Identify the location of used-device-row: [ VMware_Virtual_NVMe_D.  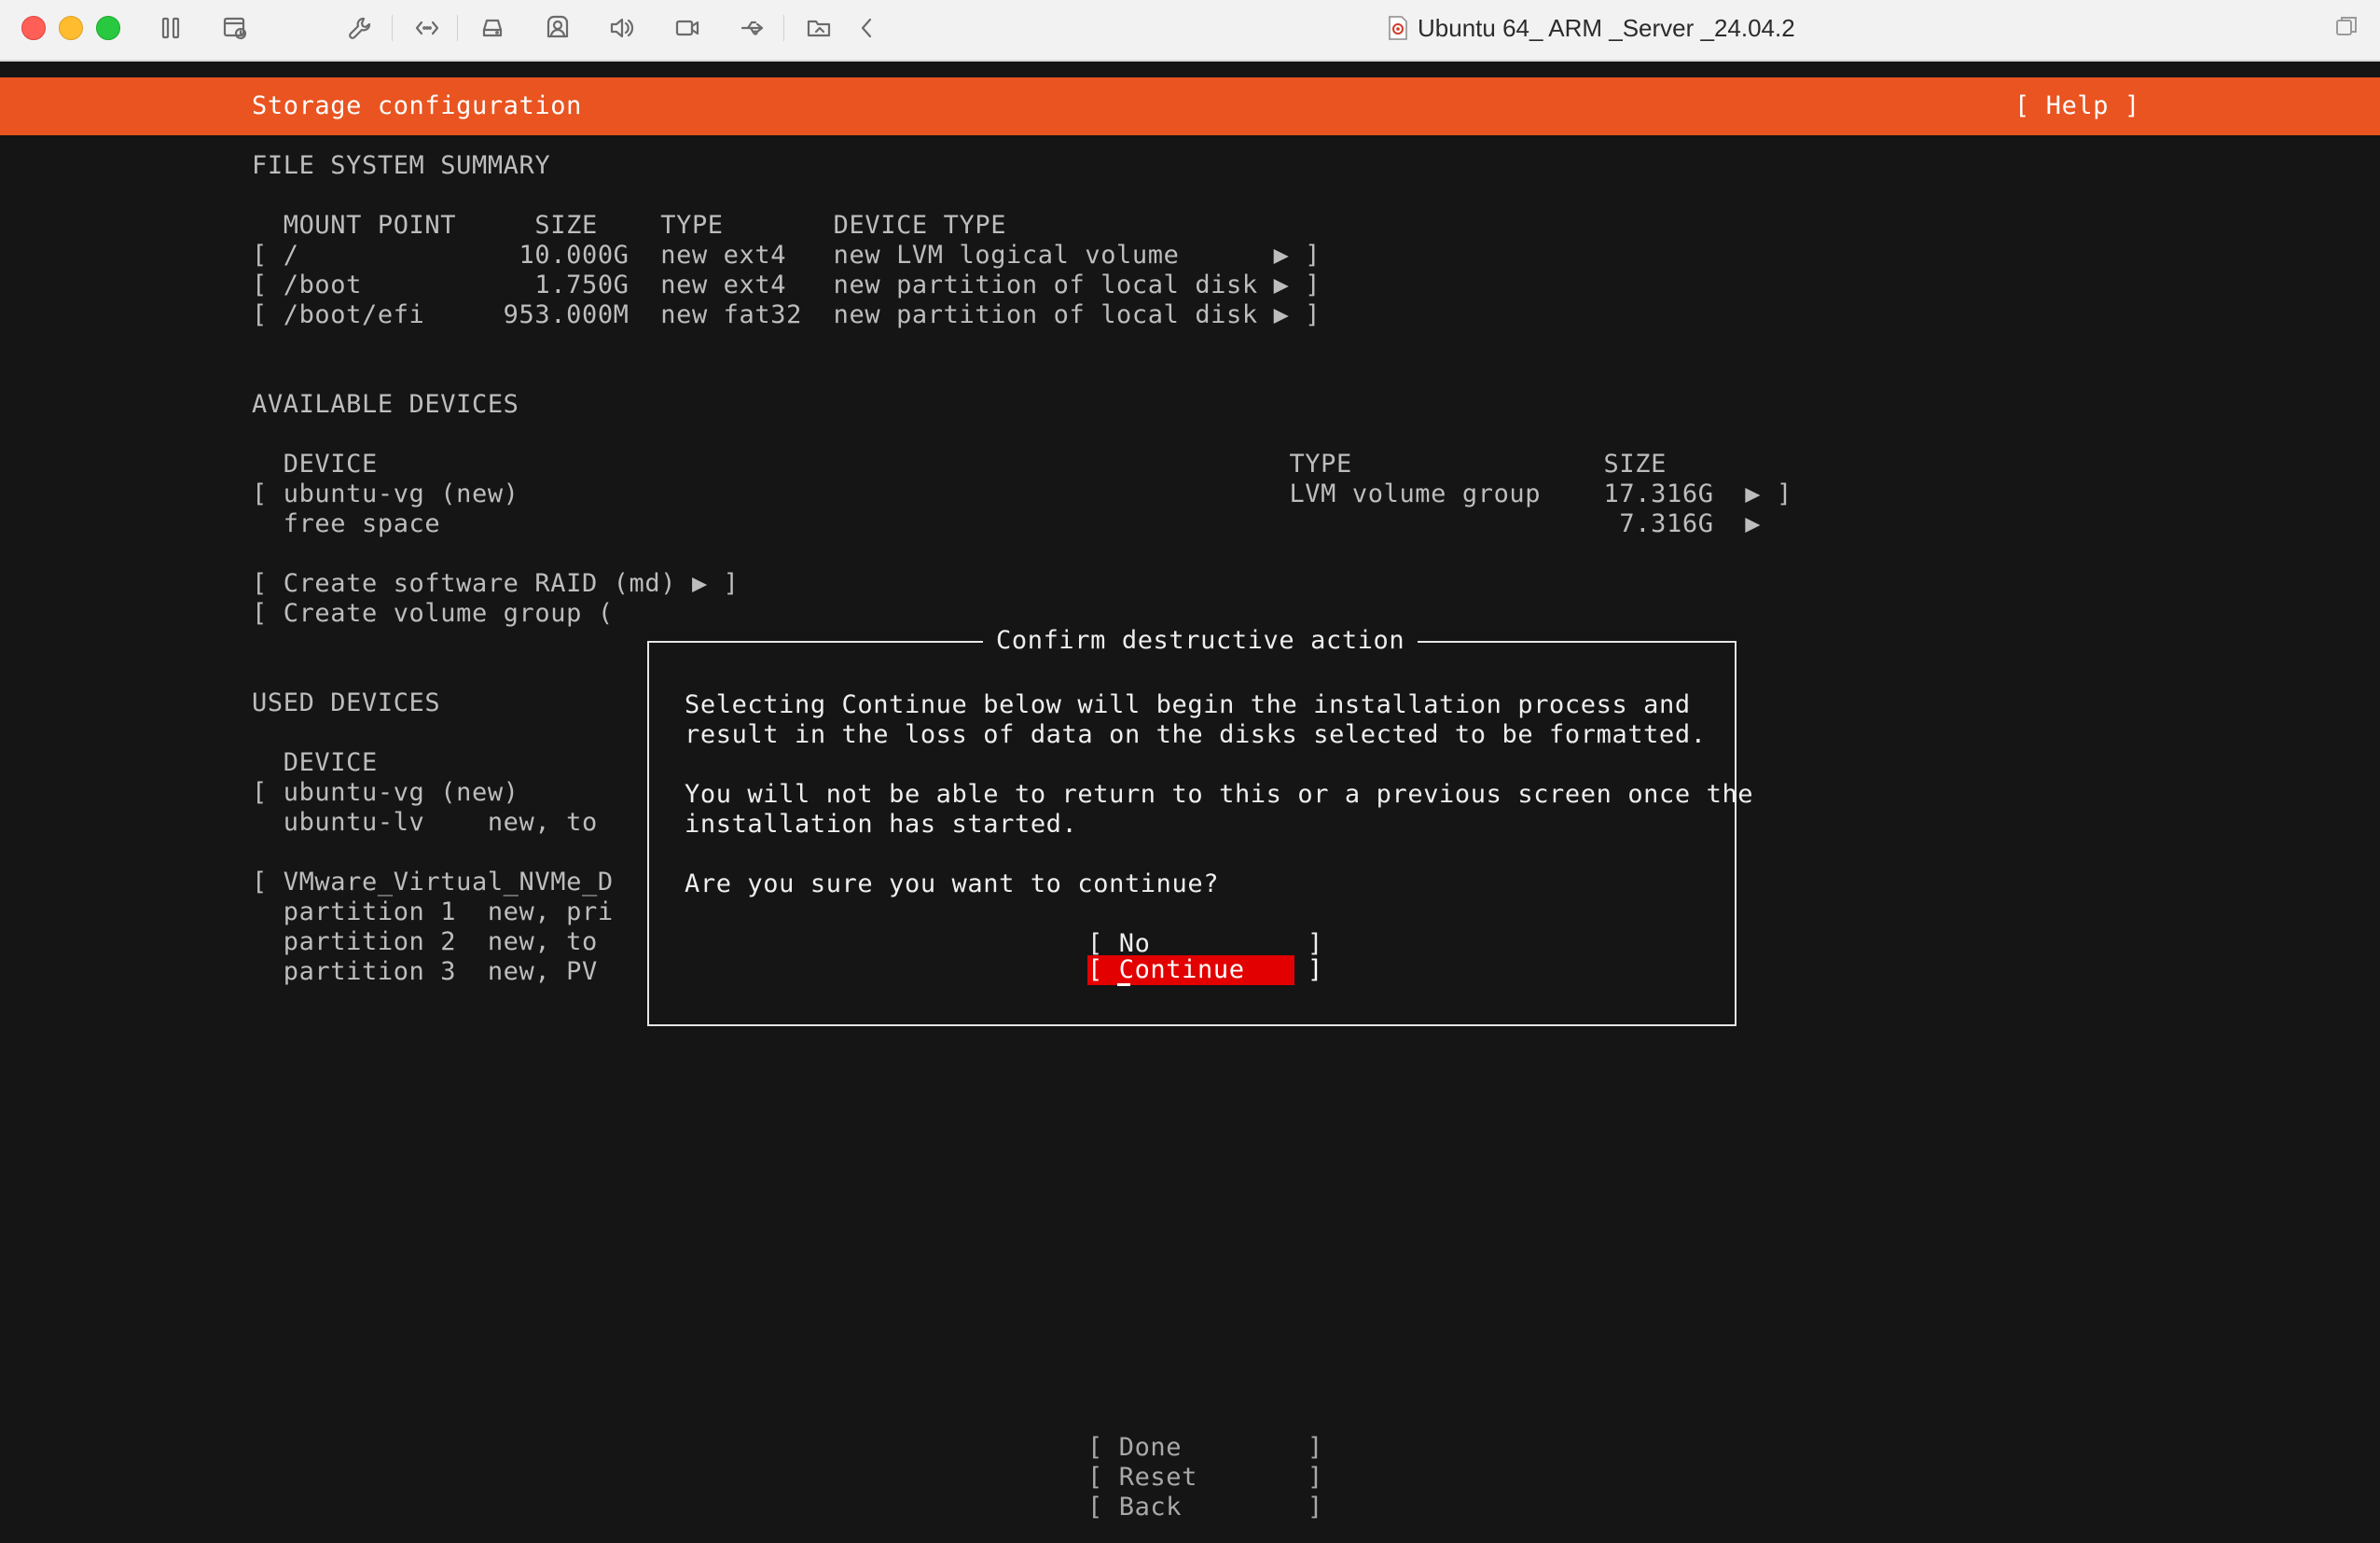
(433, 882).